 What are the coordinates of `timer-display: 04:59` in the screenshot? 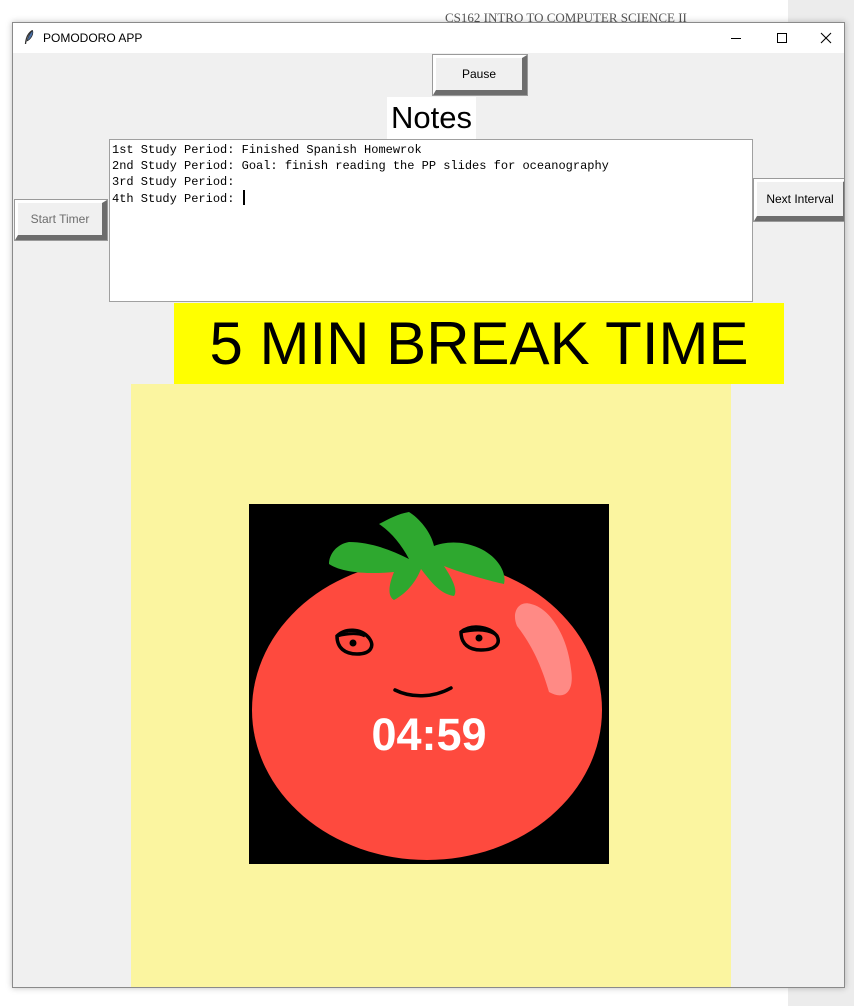 It's located at (429, 734).